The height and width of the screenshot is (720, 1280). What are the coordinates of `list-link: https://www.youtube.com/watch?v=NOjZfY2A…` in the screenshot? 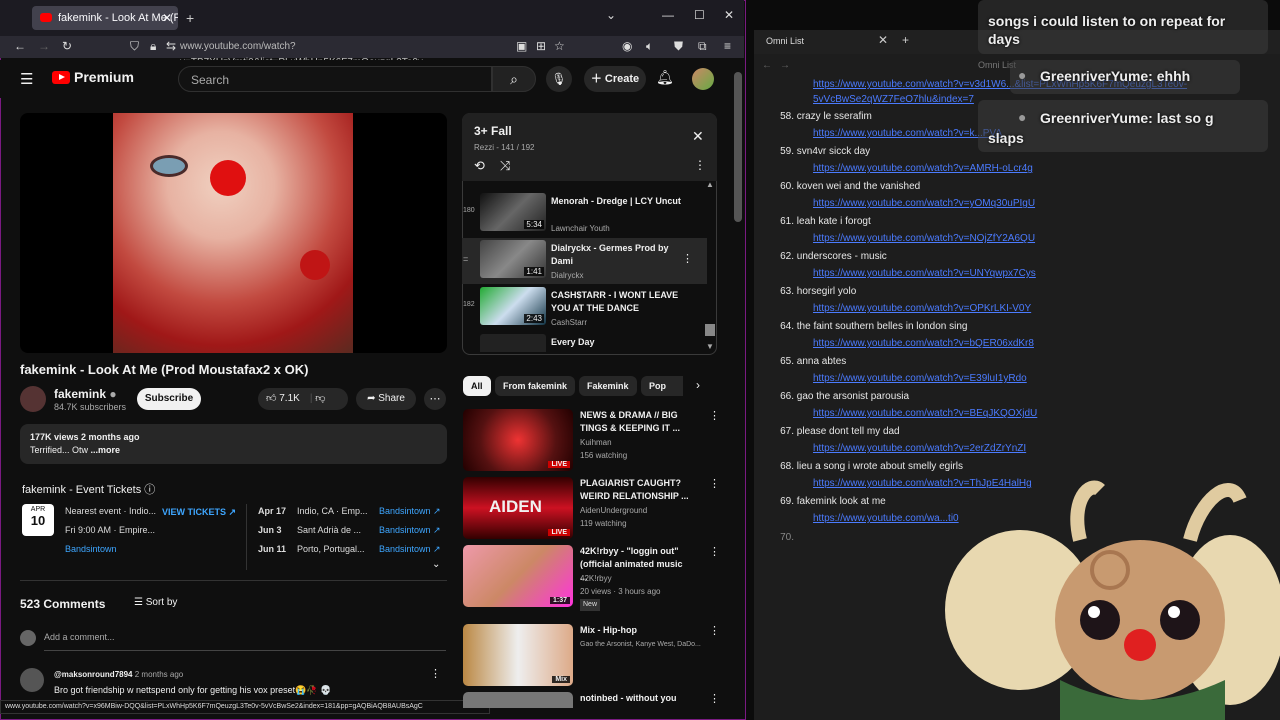 It's located at (924, 238).